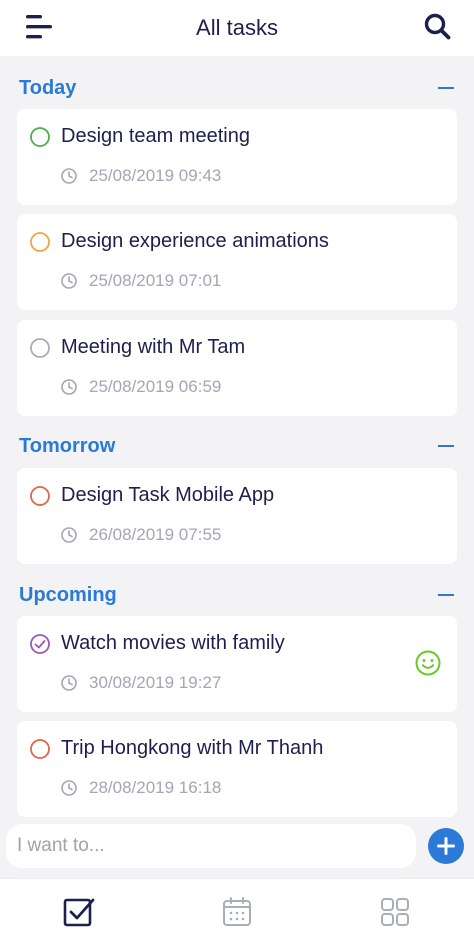 The image size is (474, 948). What do you see at coordinates (237, 88) in the screenshot?
I see `section-header-today: Today` at bounding box center [237, 88].